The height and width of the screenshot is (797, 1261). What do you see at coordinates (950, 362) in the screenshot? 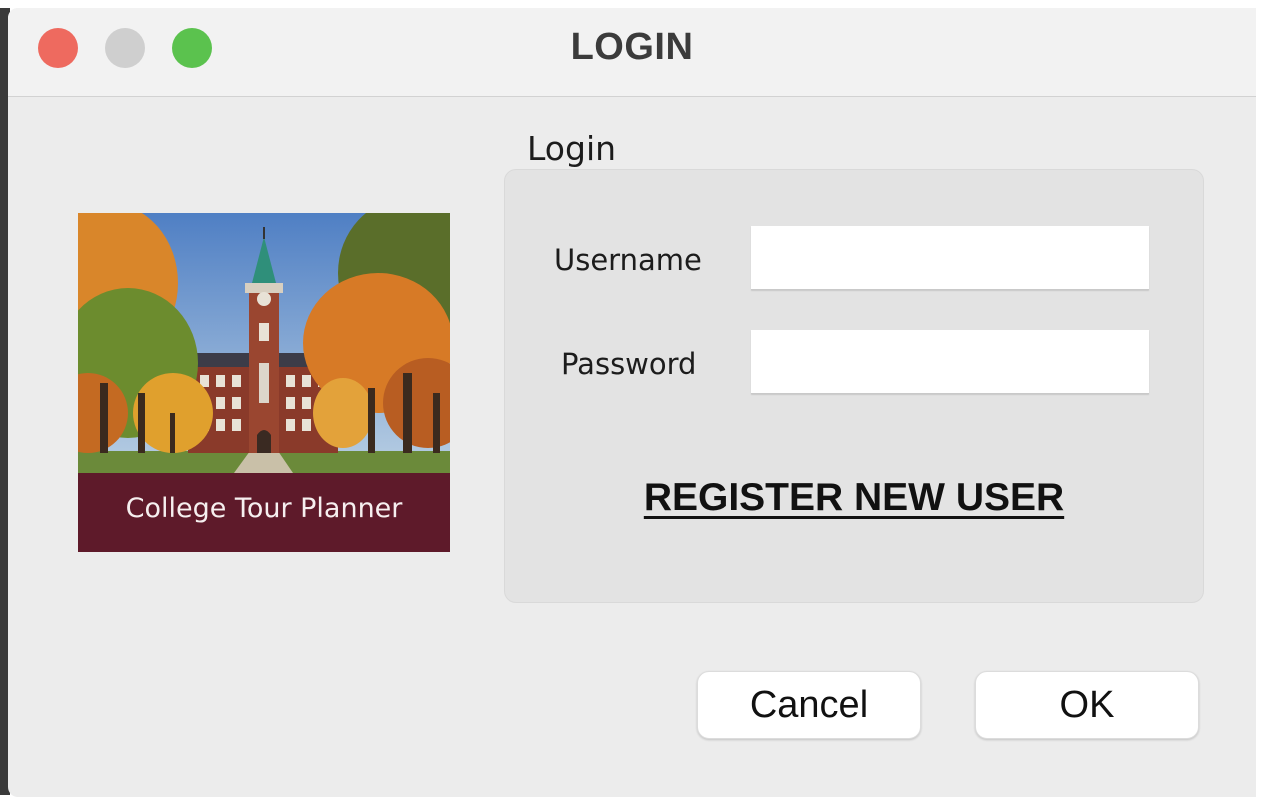
I see `password-field` at bounding box center [950, 362].